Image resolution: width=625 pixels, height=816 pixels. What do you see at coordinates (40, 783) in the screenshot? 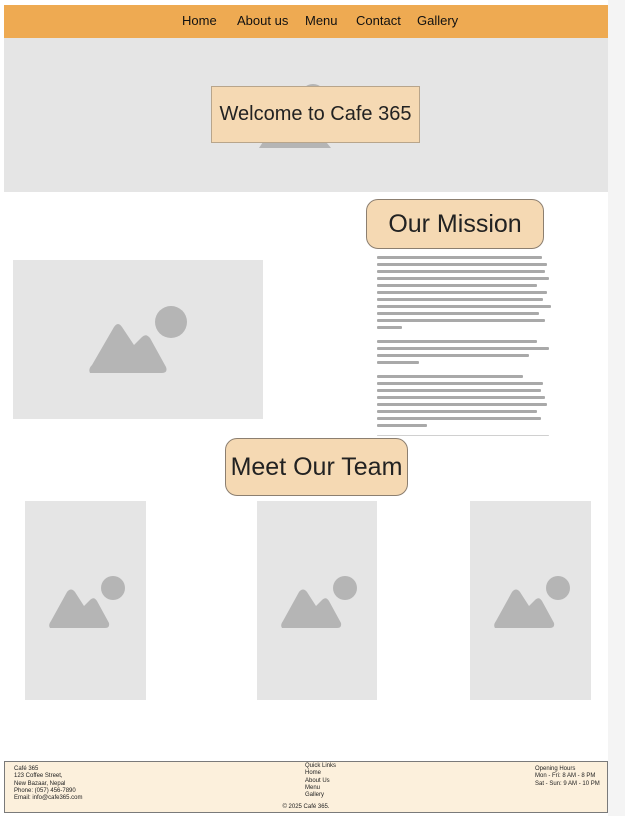
I see `footer-address-line: New Bazaar, Nepal` at bounding box center [40, 783].